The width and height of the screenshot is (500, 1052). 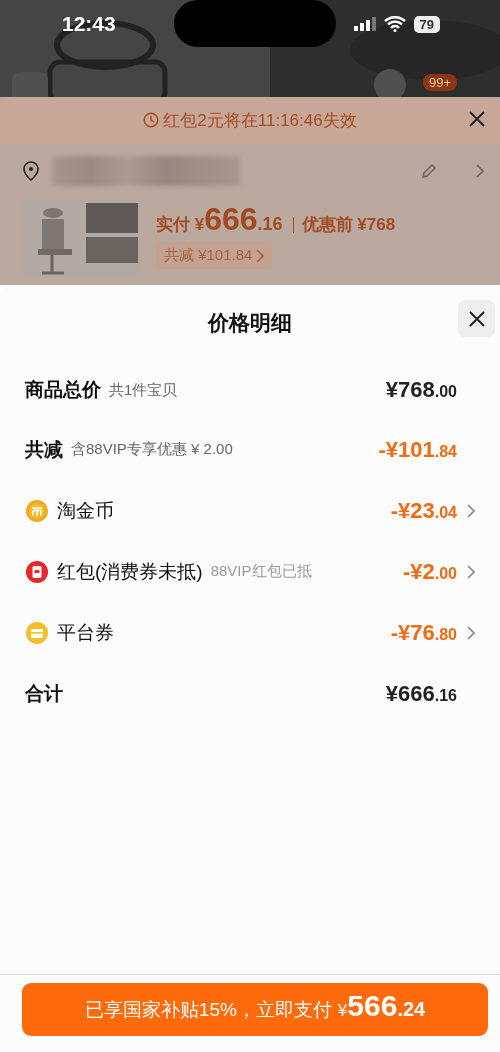 I want to click on row-amount: -¥76.80, so click(x=423, y=632).